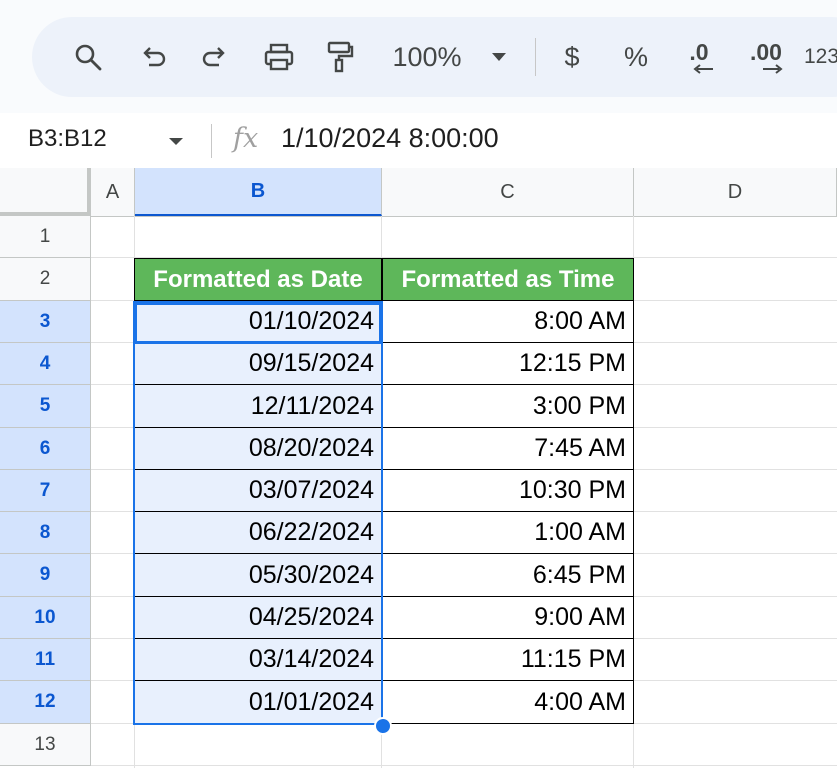 This screenshot has width=837, height=768. Describe the element at coordinates (773, 69) in the screenshot. I see `arrow-right-icon` at that location.